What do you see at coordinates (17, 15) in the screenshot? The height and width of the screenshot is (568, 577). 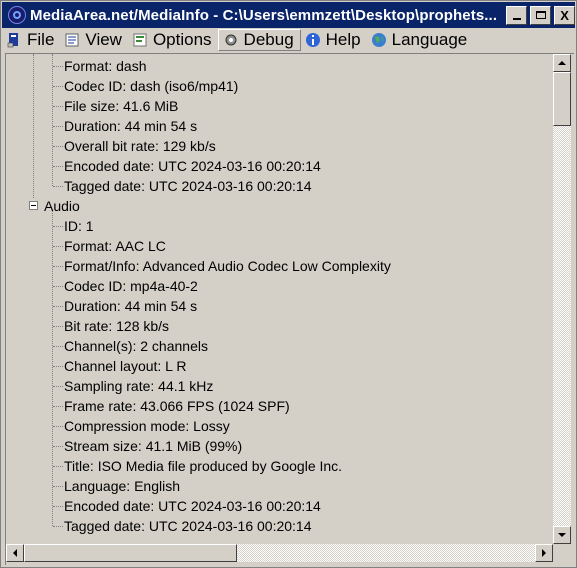 I see `mediainfo-app-icon` at bounding box center [17, 15].